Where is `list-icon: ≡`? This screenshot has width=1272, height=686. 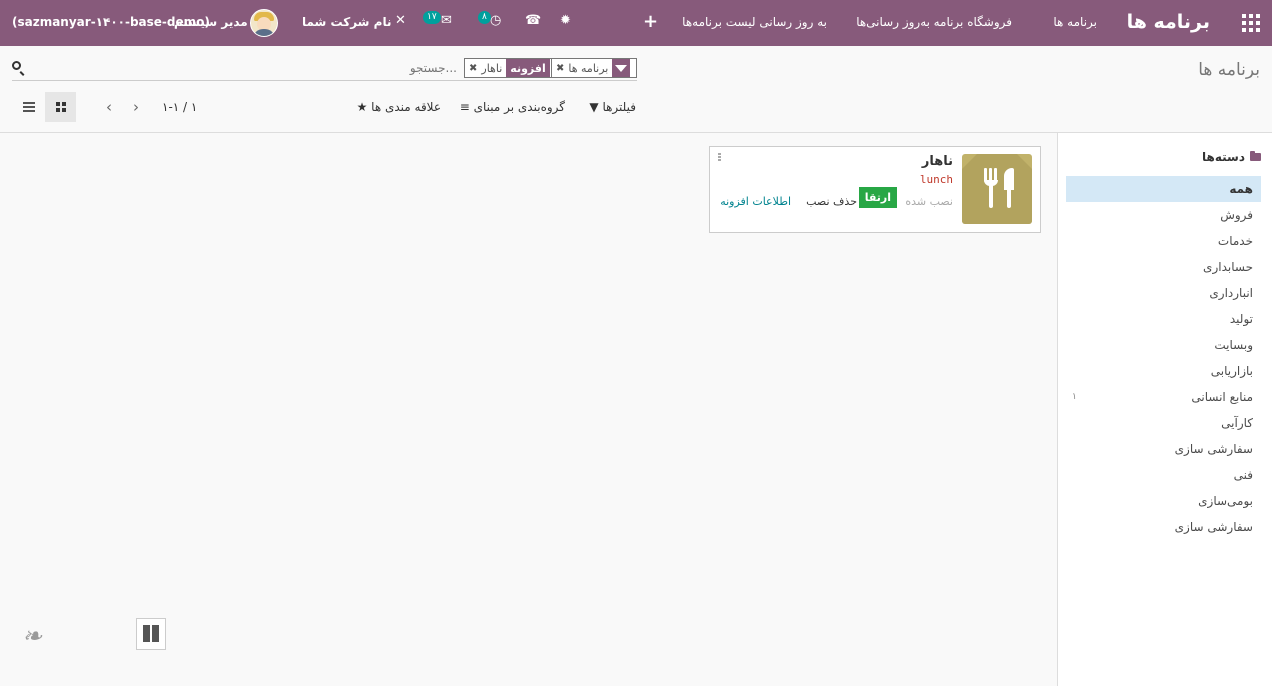
list-icon: ≡ is located at coordinates (464, 107).